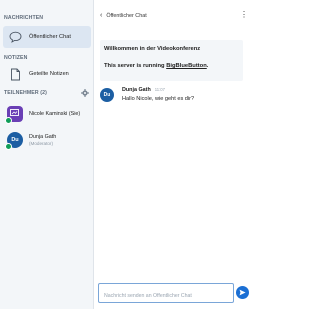 This screenshot has width=320, height=309. What do you see at coordinates (15, 37) in the screenshot?
I see `chat-bubble-icon` at bounding box center [15, 37].